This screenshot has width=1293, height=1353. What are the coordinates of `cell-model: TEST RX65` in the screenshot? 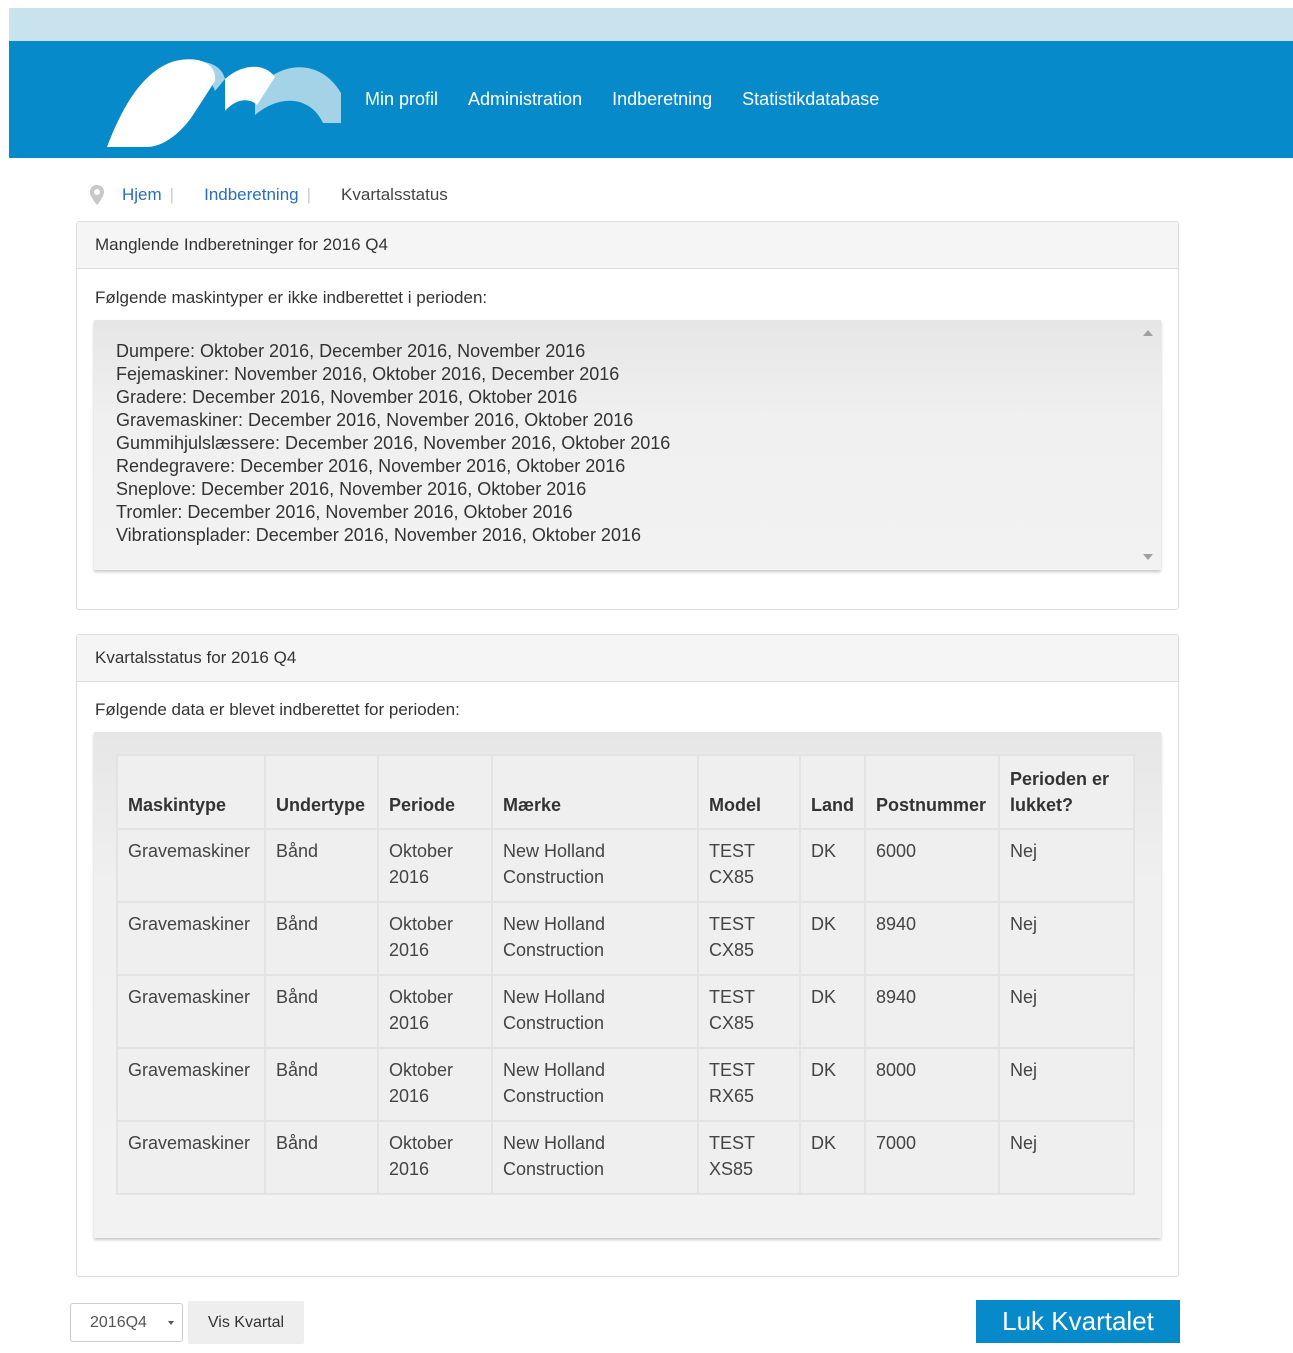 It's located at (749, 1084).